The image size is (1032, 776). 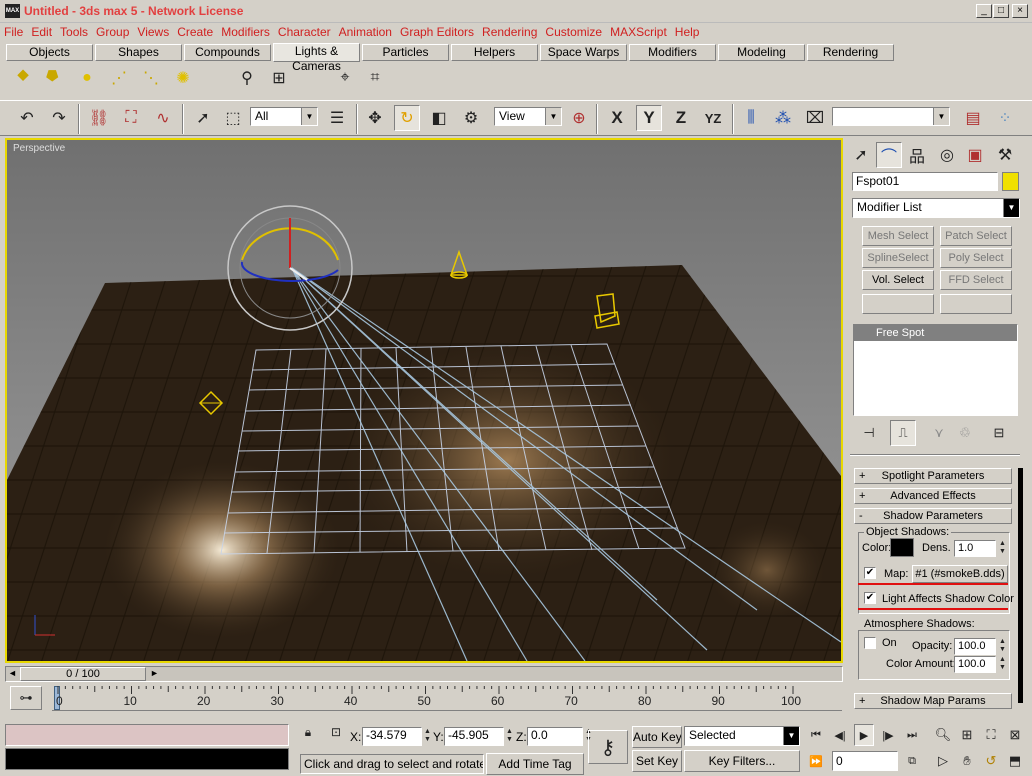 What do you see at coordinates (337, 118) in the screenshot?
I see `select-by-name-icon: ☰` at bounding box center [337, 118].